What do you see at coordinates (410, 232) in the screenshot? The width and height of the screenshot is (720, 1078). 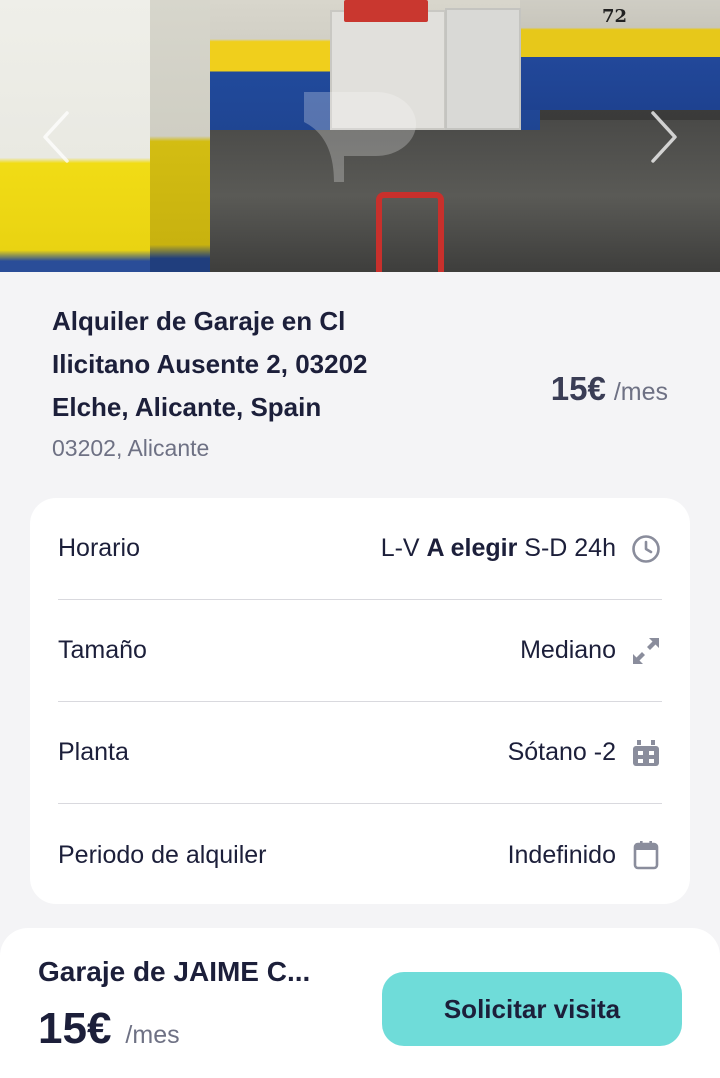 I see `photo-parking-post` at bounding box center [410, 232].